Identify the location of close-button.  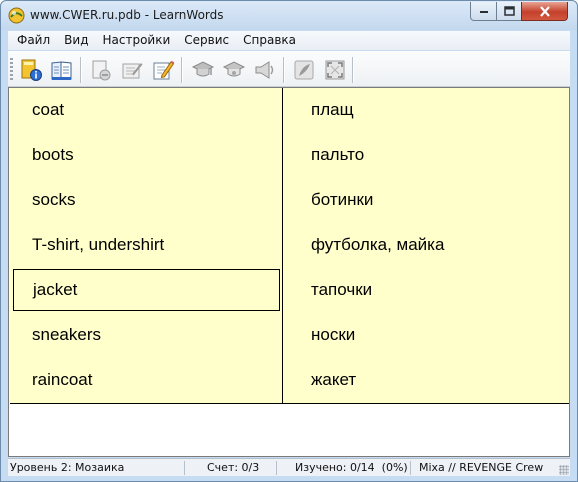
(544, 11).